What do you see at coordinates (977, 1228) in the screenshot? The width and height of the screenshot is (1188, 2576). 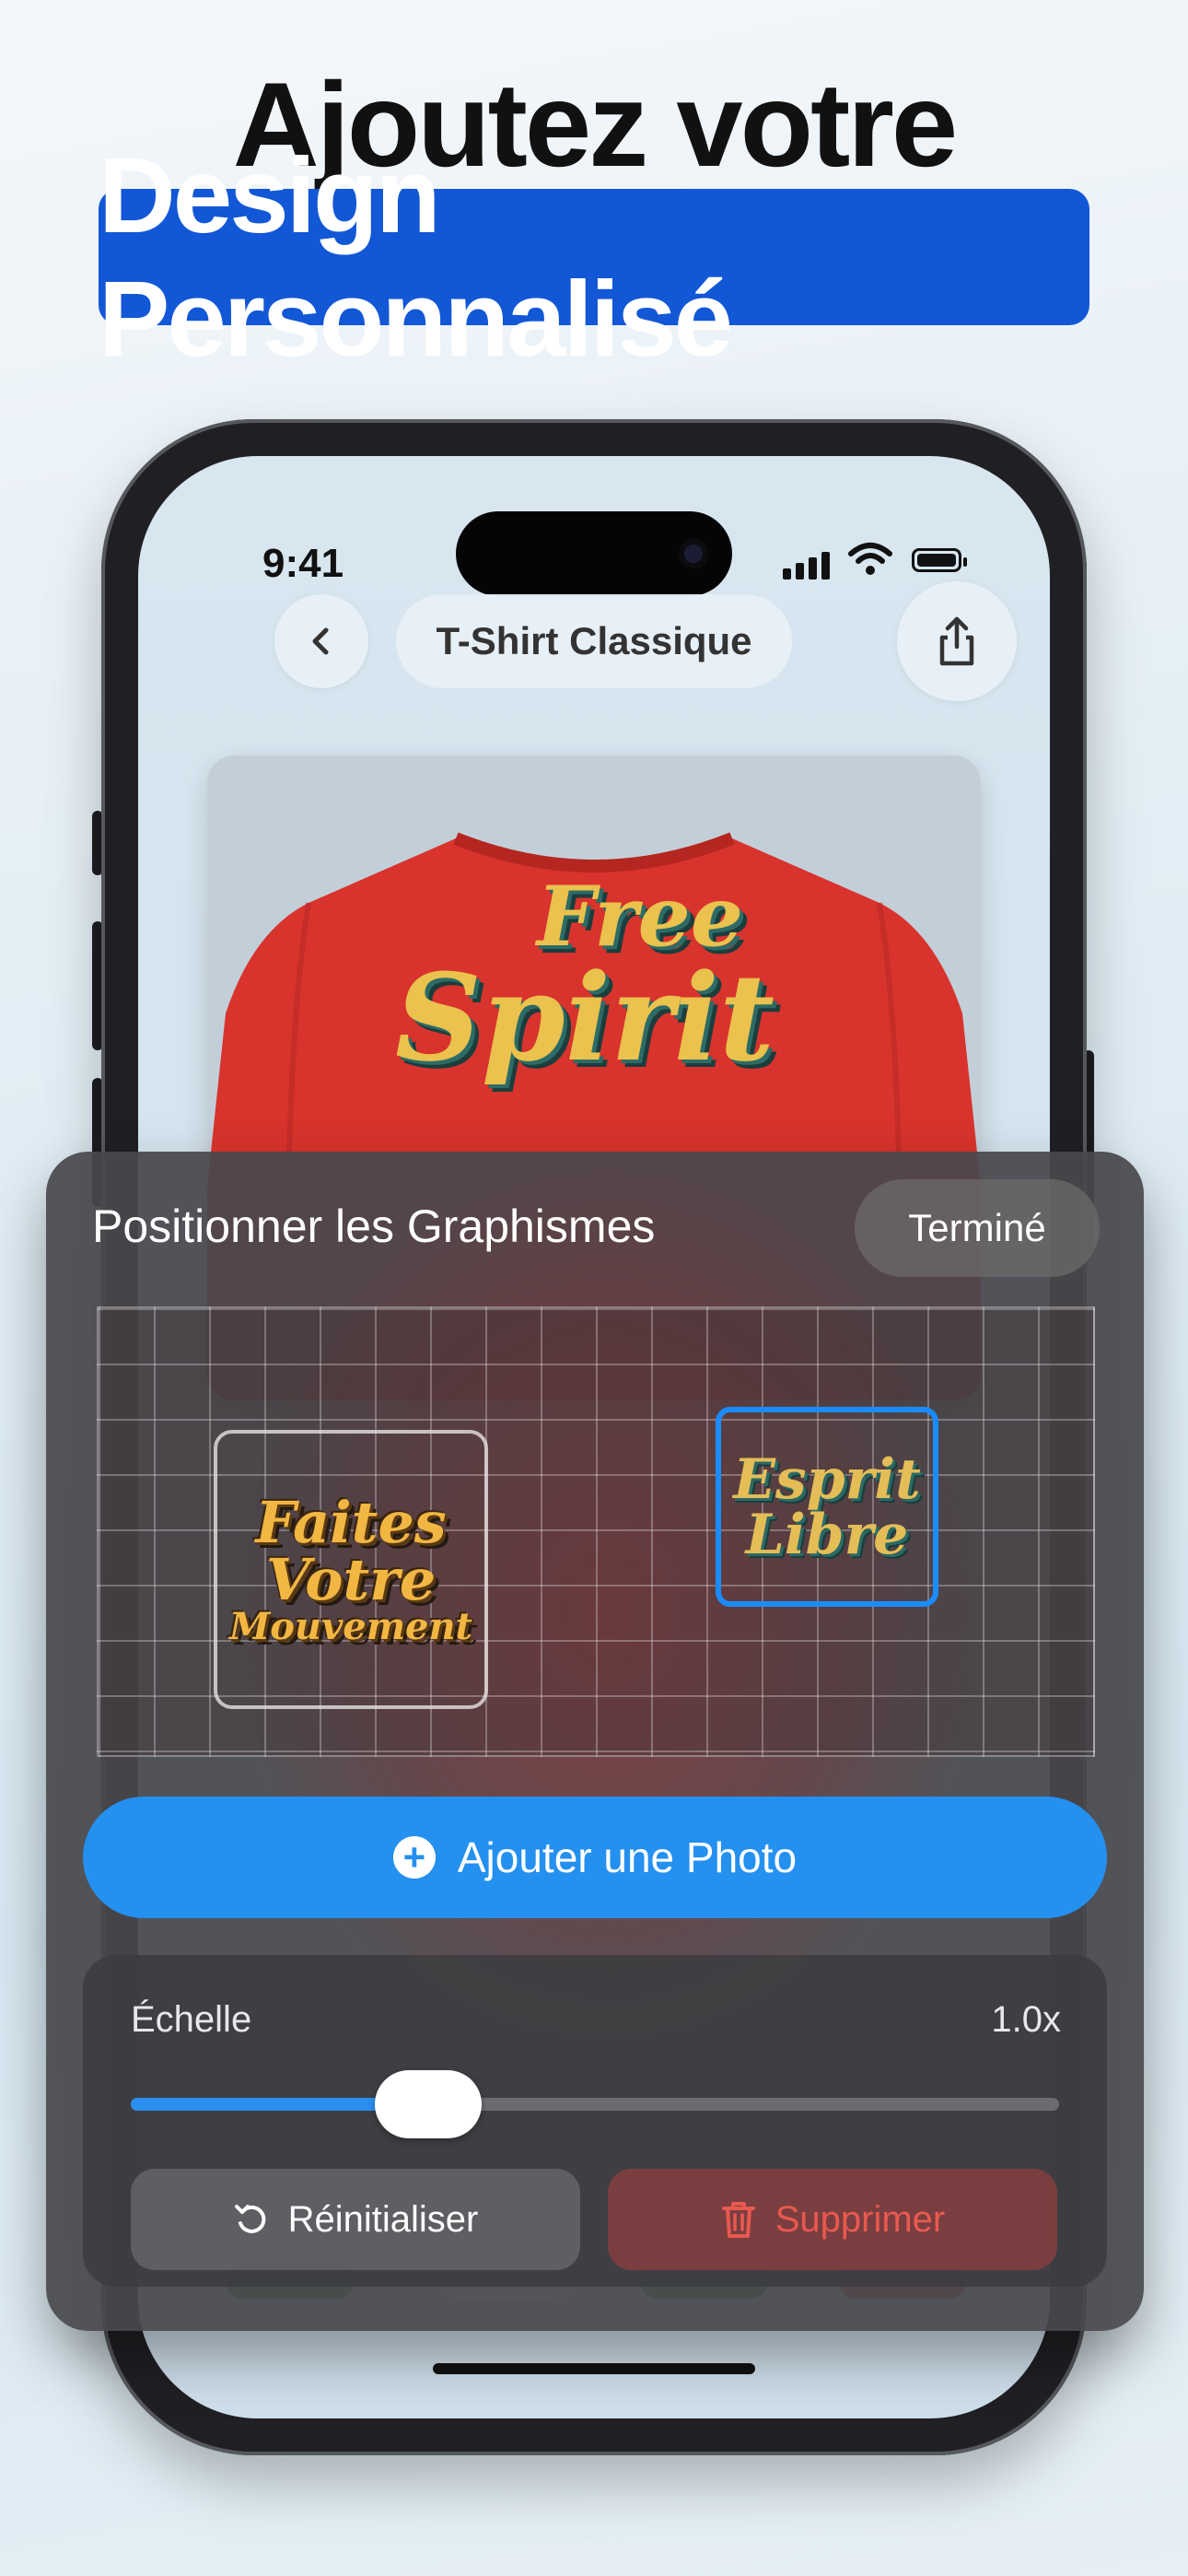 I see `done-button: Terminé` at bounding box center [977, 1228].